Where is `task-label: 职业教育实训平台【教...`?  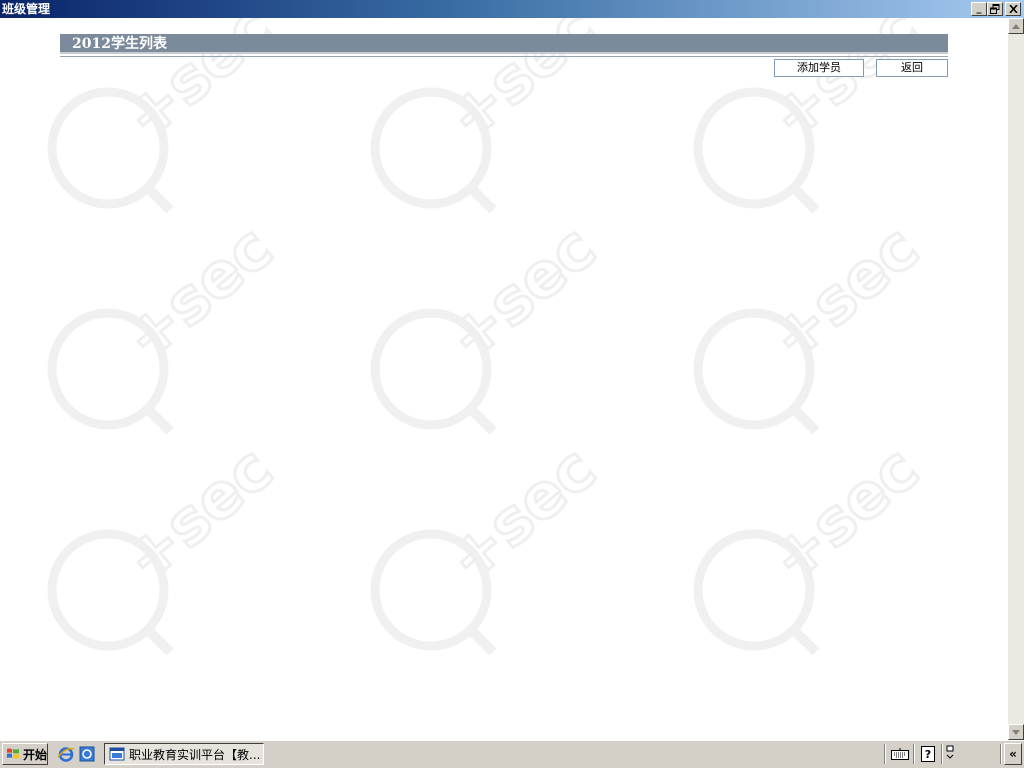
task-label: 职业教育实训平台【教... is located at coordinates (195, 754).